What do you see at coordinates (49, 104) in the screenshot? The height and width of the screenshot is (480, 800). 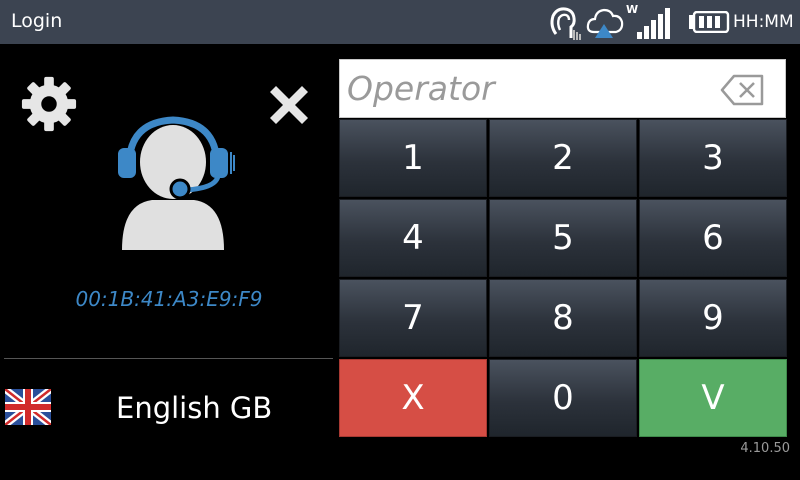 I see `settings-gear-icon` at bounding box center [49, 104].